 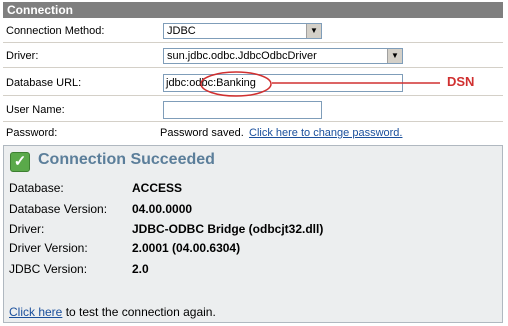 I want to click on driver-select: sun.jdbc.odbc.JdbcOdbcDriver ▼, so click(x=283, y=56).